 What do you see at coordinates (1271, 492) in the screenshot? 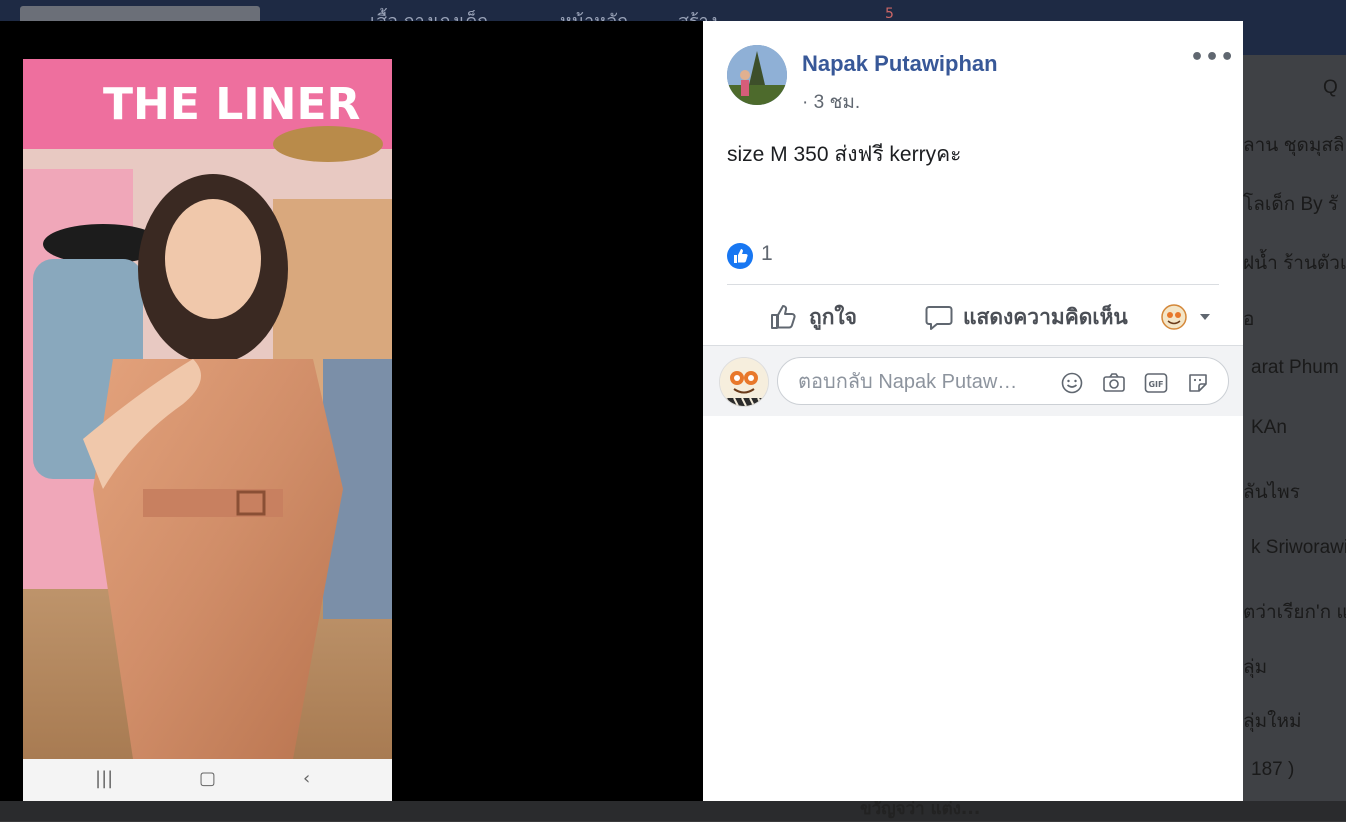
I see `bg-sidebar-item: ลันไพร` at bounding box center [1271, 492].